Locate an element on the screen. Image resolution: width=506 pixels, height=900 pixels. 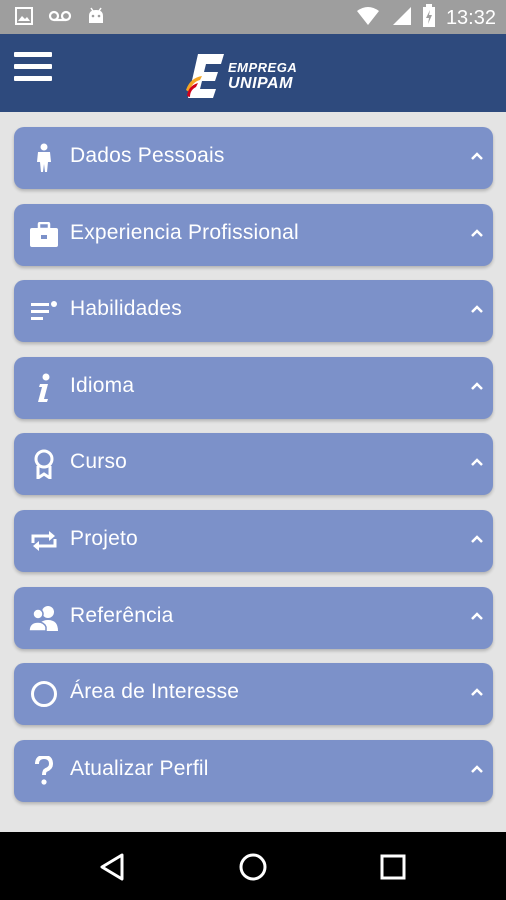
signal-icon is located at coordinates (401, 18).